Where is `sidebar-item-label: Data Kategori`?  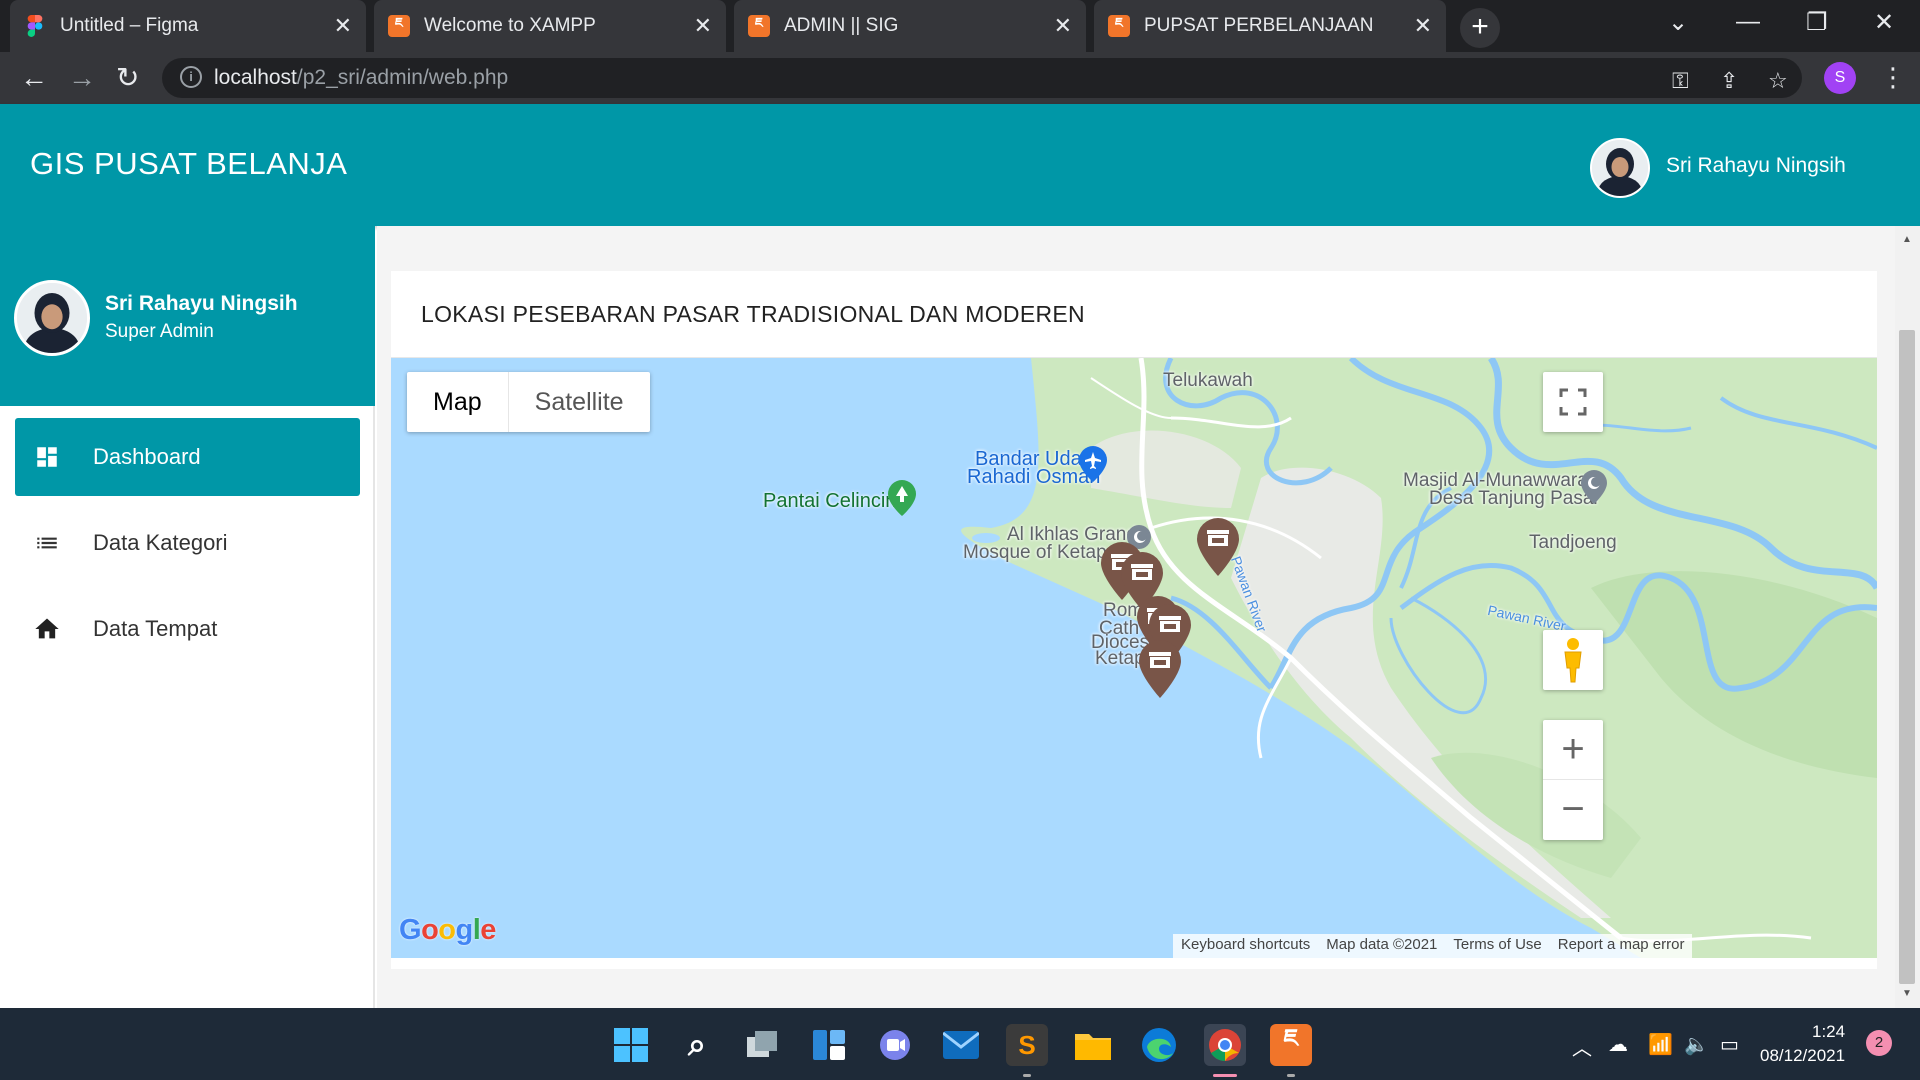 sidebar-item-label: Data Kategori is located at coordinates (160, 542).